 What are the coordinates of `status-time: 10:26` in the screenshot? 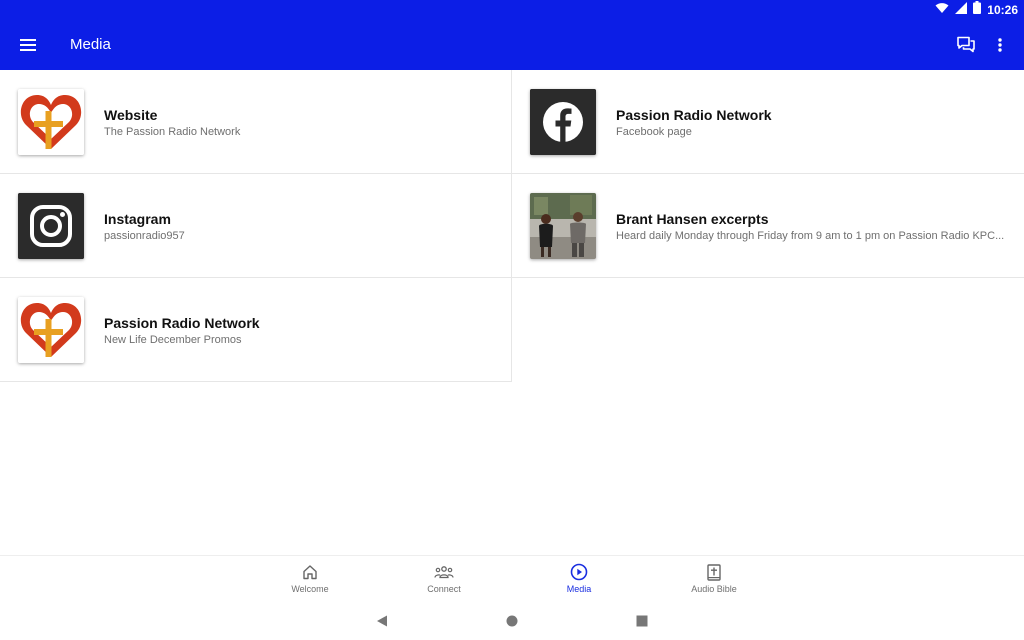 It's located at (1002, 10).